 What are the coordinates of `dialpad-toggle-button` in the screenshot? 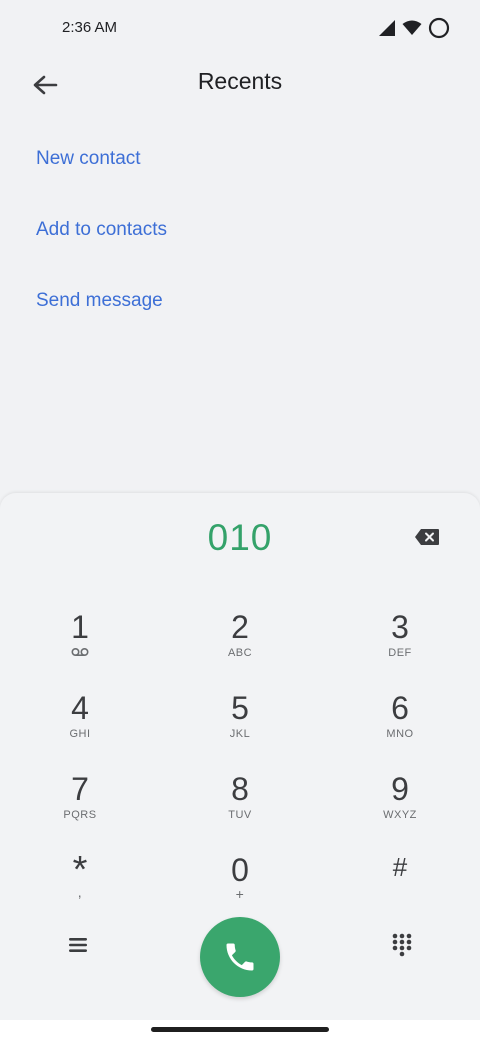 It's located at (402, 945).